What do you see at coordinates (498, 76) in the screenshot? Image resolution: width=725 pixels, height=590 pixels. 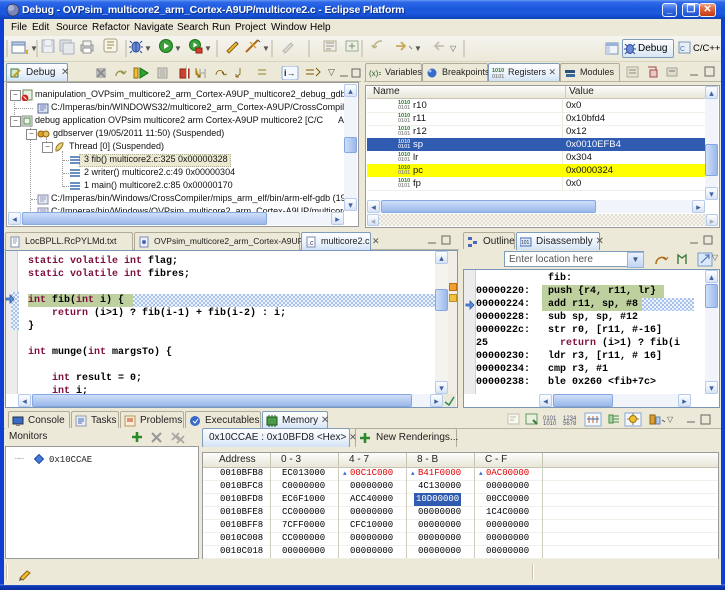 I see `svg-text: 0101` at bounding box center [498, 76].